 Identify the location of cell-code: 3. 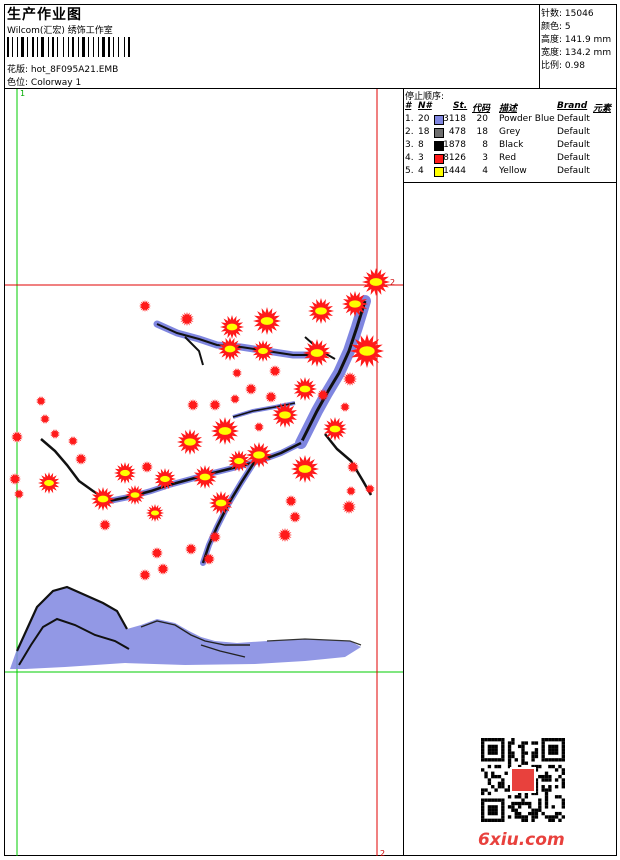
(485, 158).